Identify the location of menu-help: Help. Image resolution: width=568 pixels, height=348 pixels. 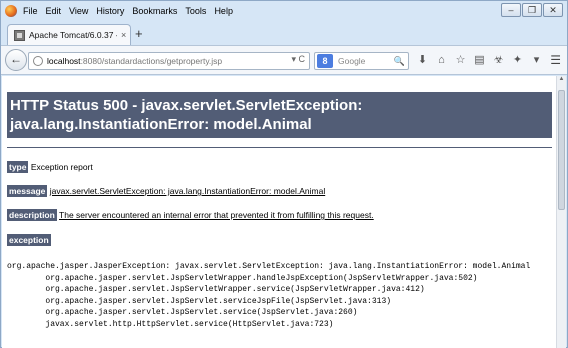
(223, 11).